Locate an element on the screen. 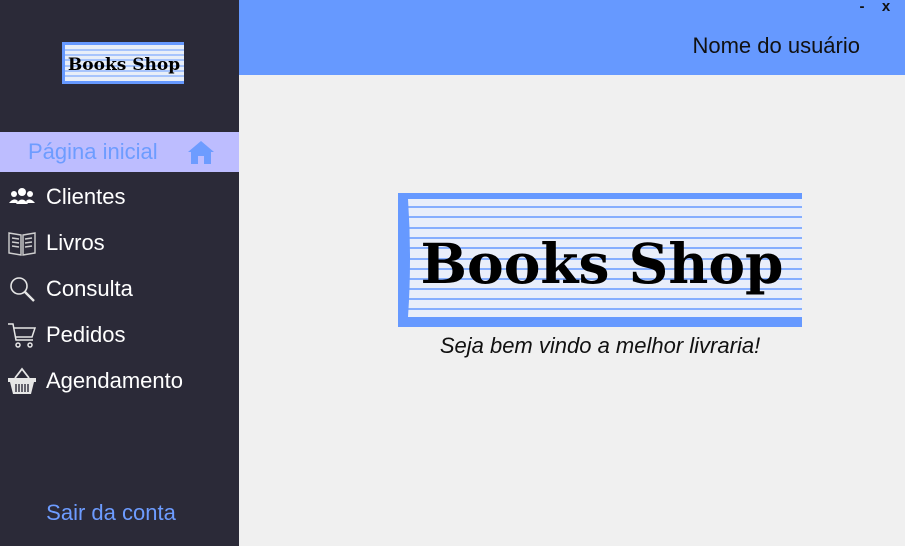  app-logo-large-text: Books Shop is located at coordinates (602, 263).